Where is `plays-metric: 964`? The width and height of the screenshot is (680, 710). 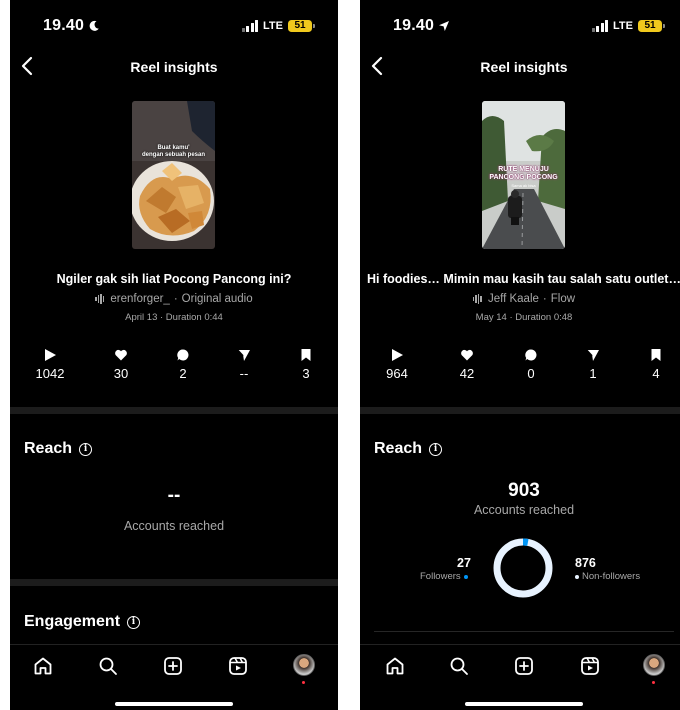 plays-metric: 964 is located at coordinates (397, 364).